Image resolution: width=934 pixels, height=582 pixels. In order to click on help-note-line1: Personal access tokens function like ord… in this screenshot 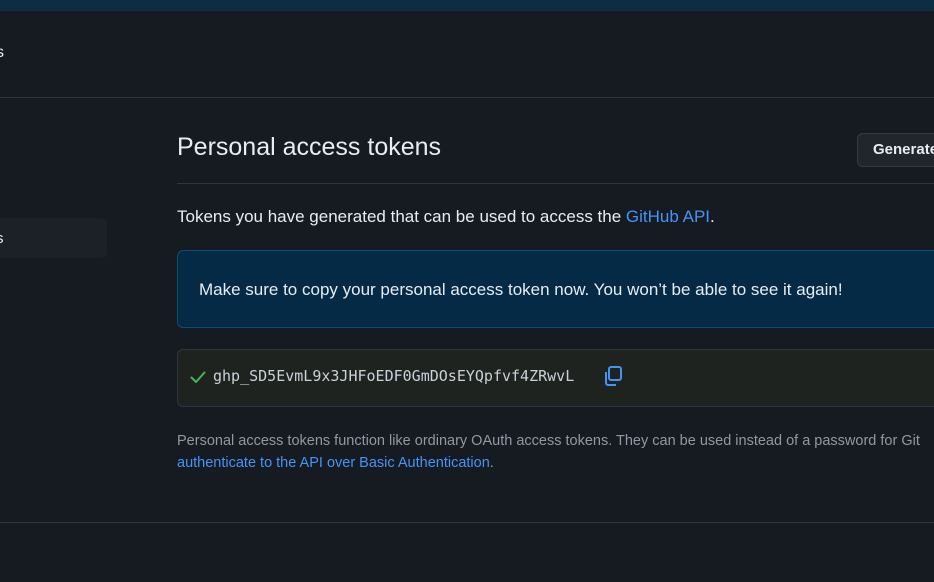, I will do `click(548, 441)`.